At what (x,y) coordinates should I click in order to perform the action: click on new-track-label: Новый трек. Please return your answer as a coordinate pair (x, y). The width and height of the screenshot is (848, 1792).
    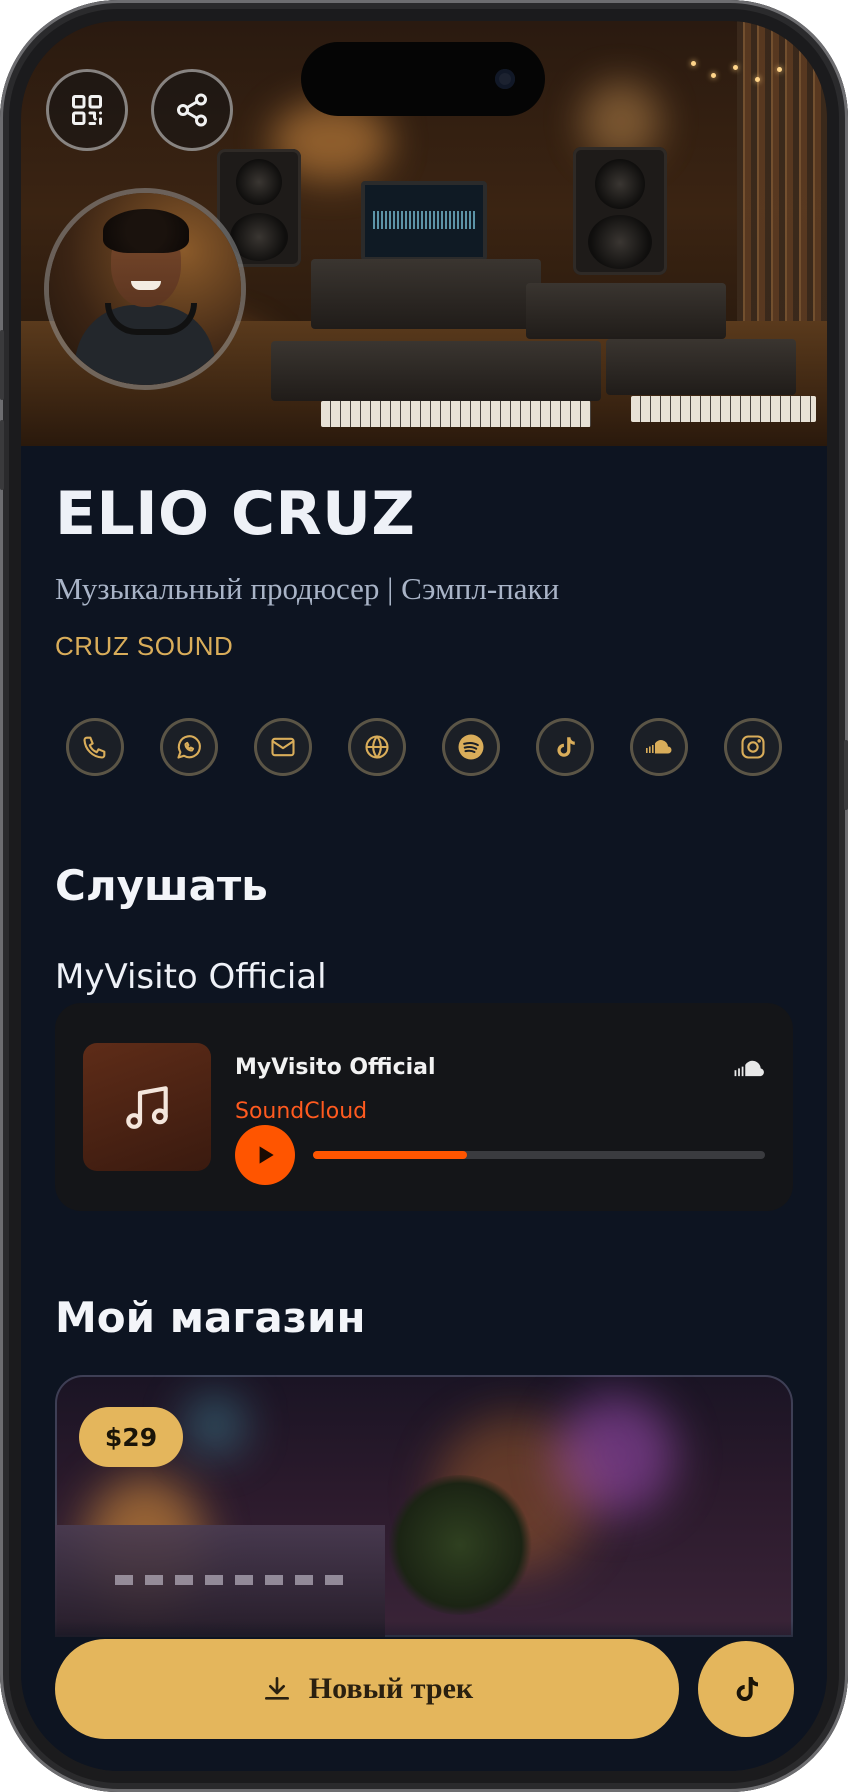
    Looking at the image, I should click on (391, 1688).